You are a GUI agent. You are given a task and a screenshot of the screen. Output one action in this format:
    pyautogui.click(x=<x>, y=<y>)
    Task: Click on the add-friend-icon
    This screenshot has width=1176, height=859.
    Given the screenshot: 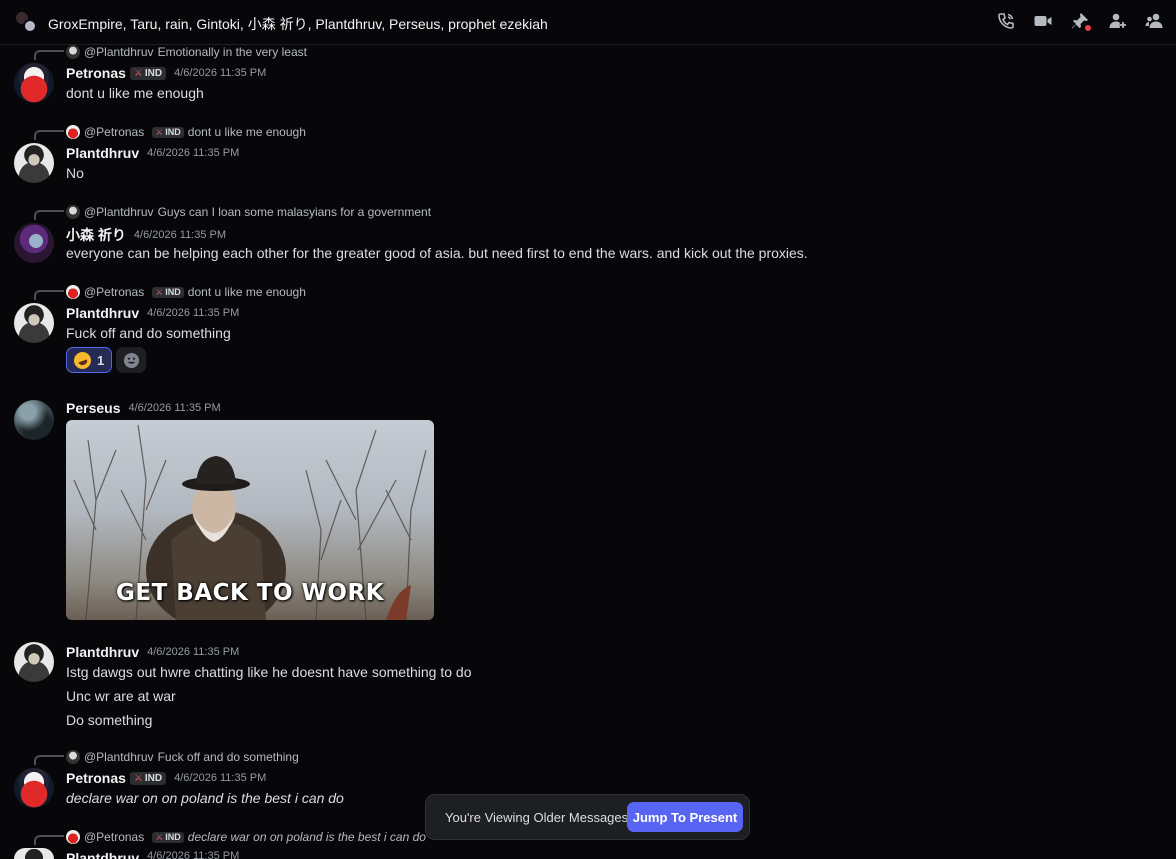 What is the action you would take?
    pyautogui.click(x=1117, y=21)
    